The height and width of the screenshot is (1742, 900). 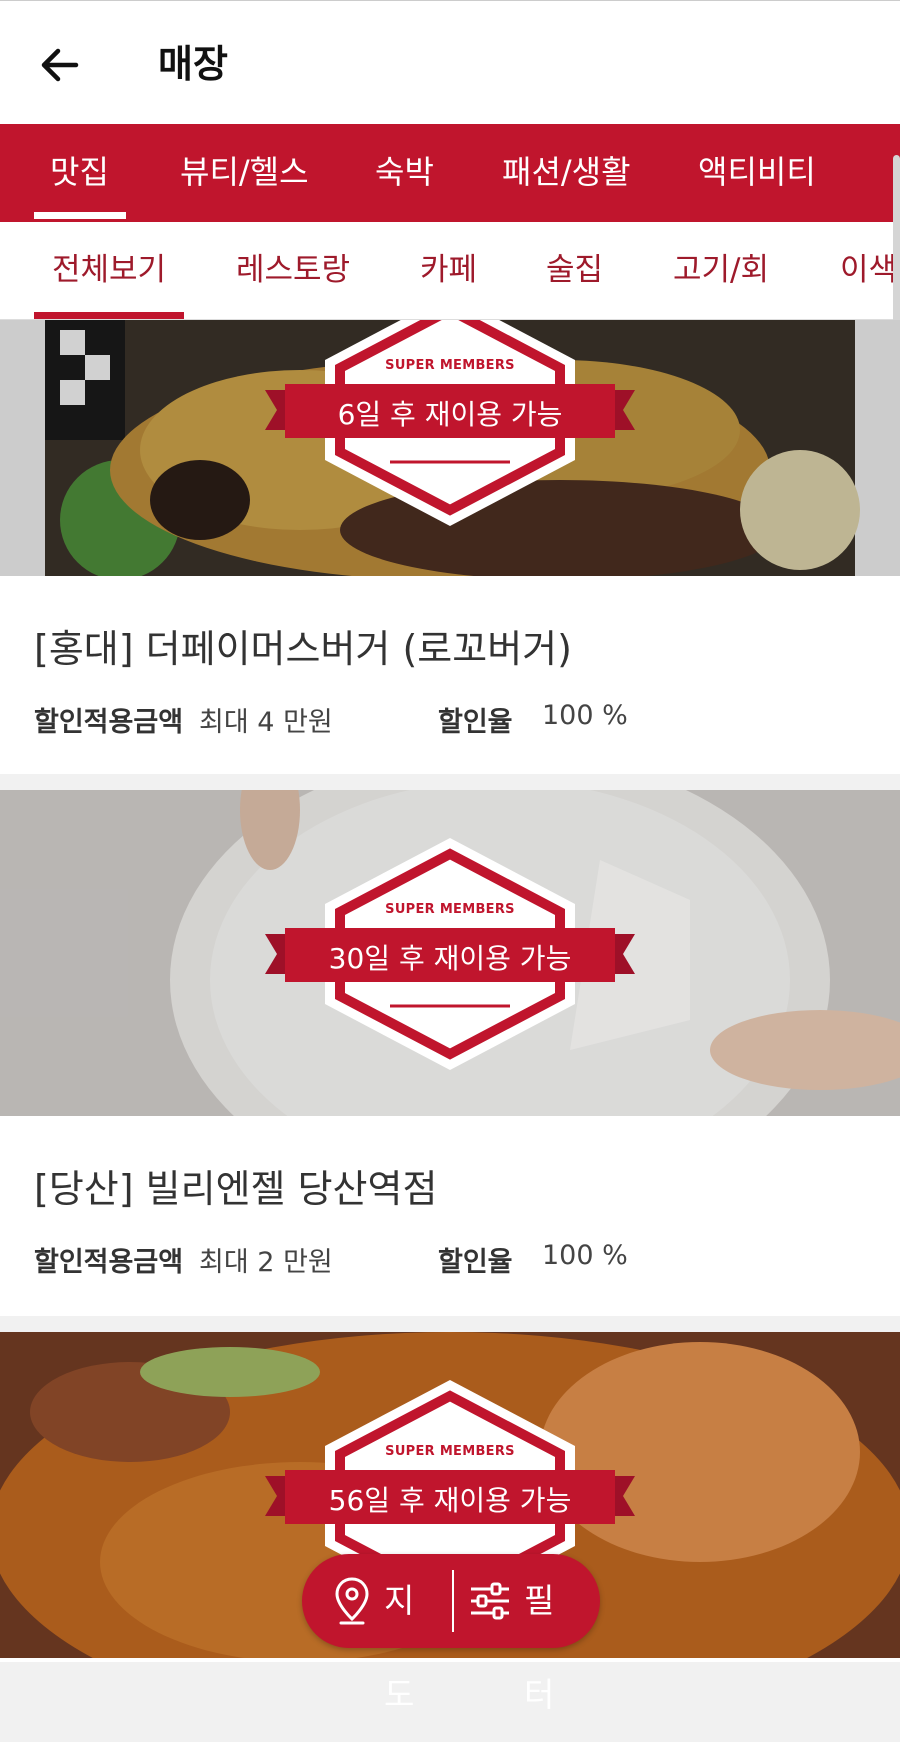 I want to click on subcategory-tab-bar: 전체보기 레스토랑 카페 술집 고기/회 이색, so click(x=450, y=271).